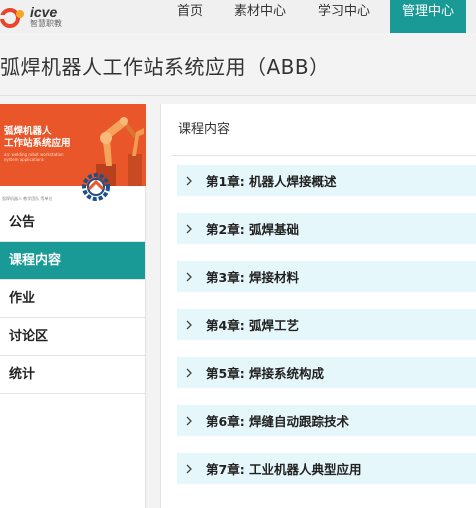  I want to click on content-heading: 课程内容, so click(323, 130).